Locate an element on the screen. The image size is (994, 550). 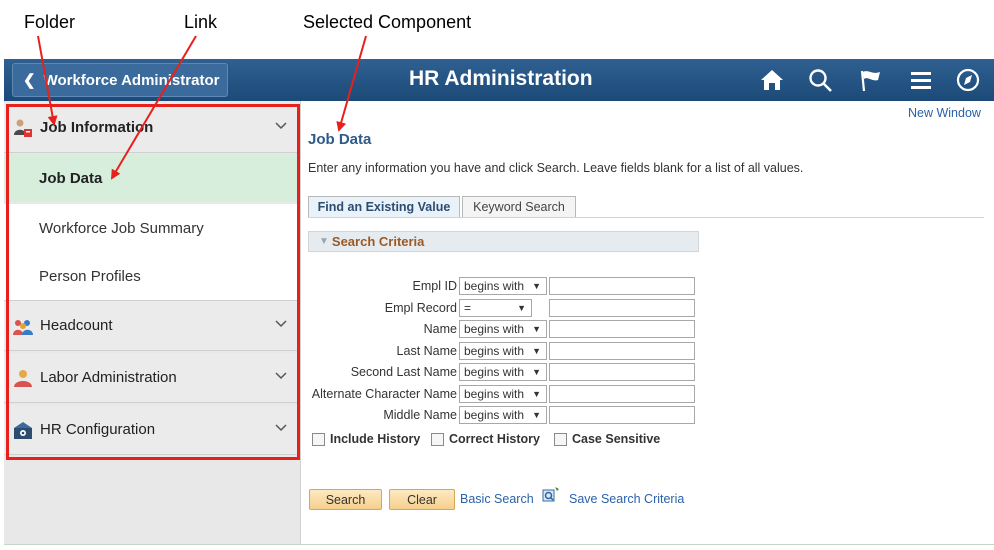
middle-name-input is located at coordinates (622, 415).